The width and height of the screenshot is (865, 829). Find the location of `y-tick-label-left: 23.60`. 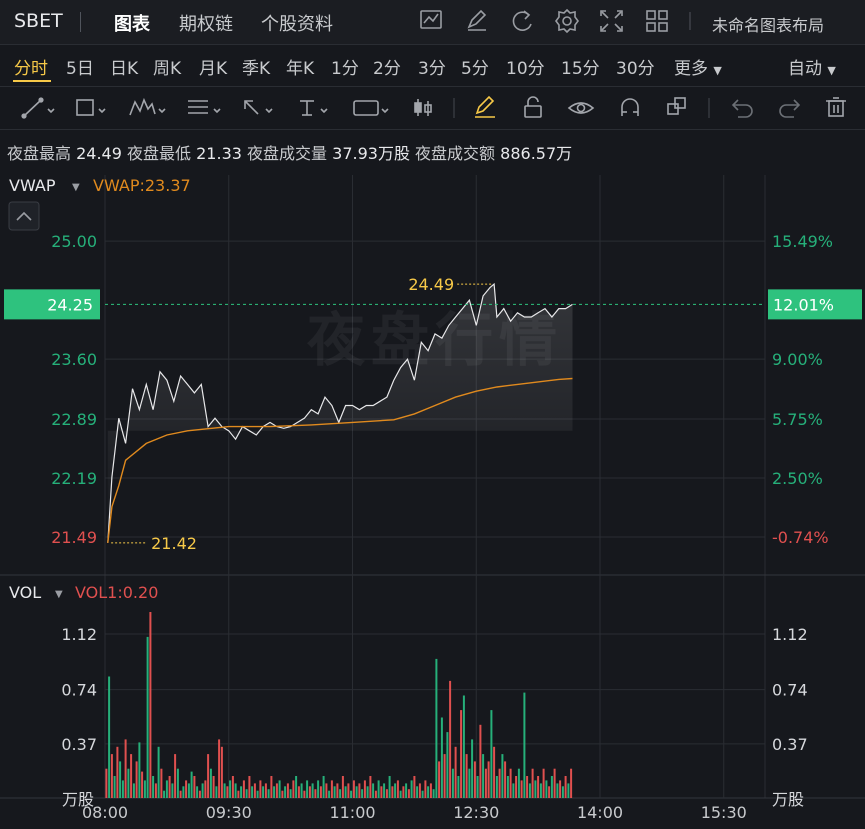

y-tick-label-left: 23.60 is located at coordinates (74, 359).